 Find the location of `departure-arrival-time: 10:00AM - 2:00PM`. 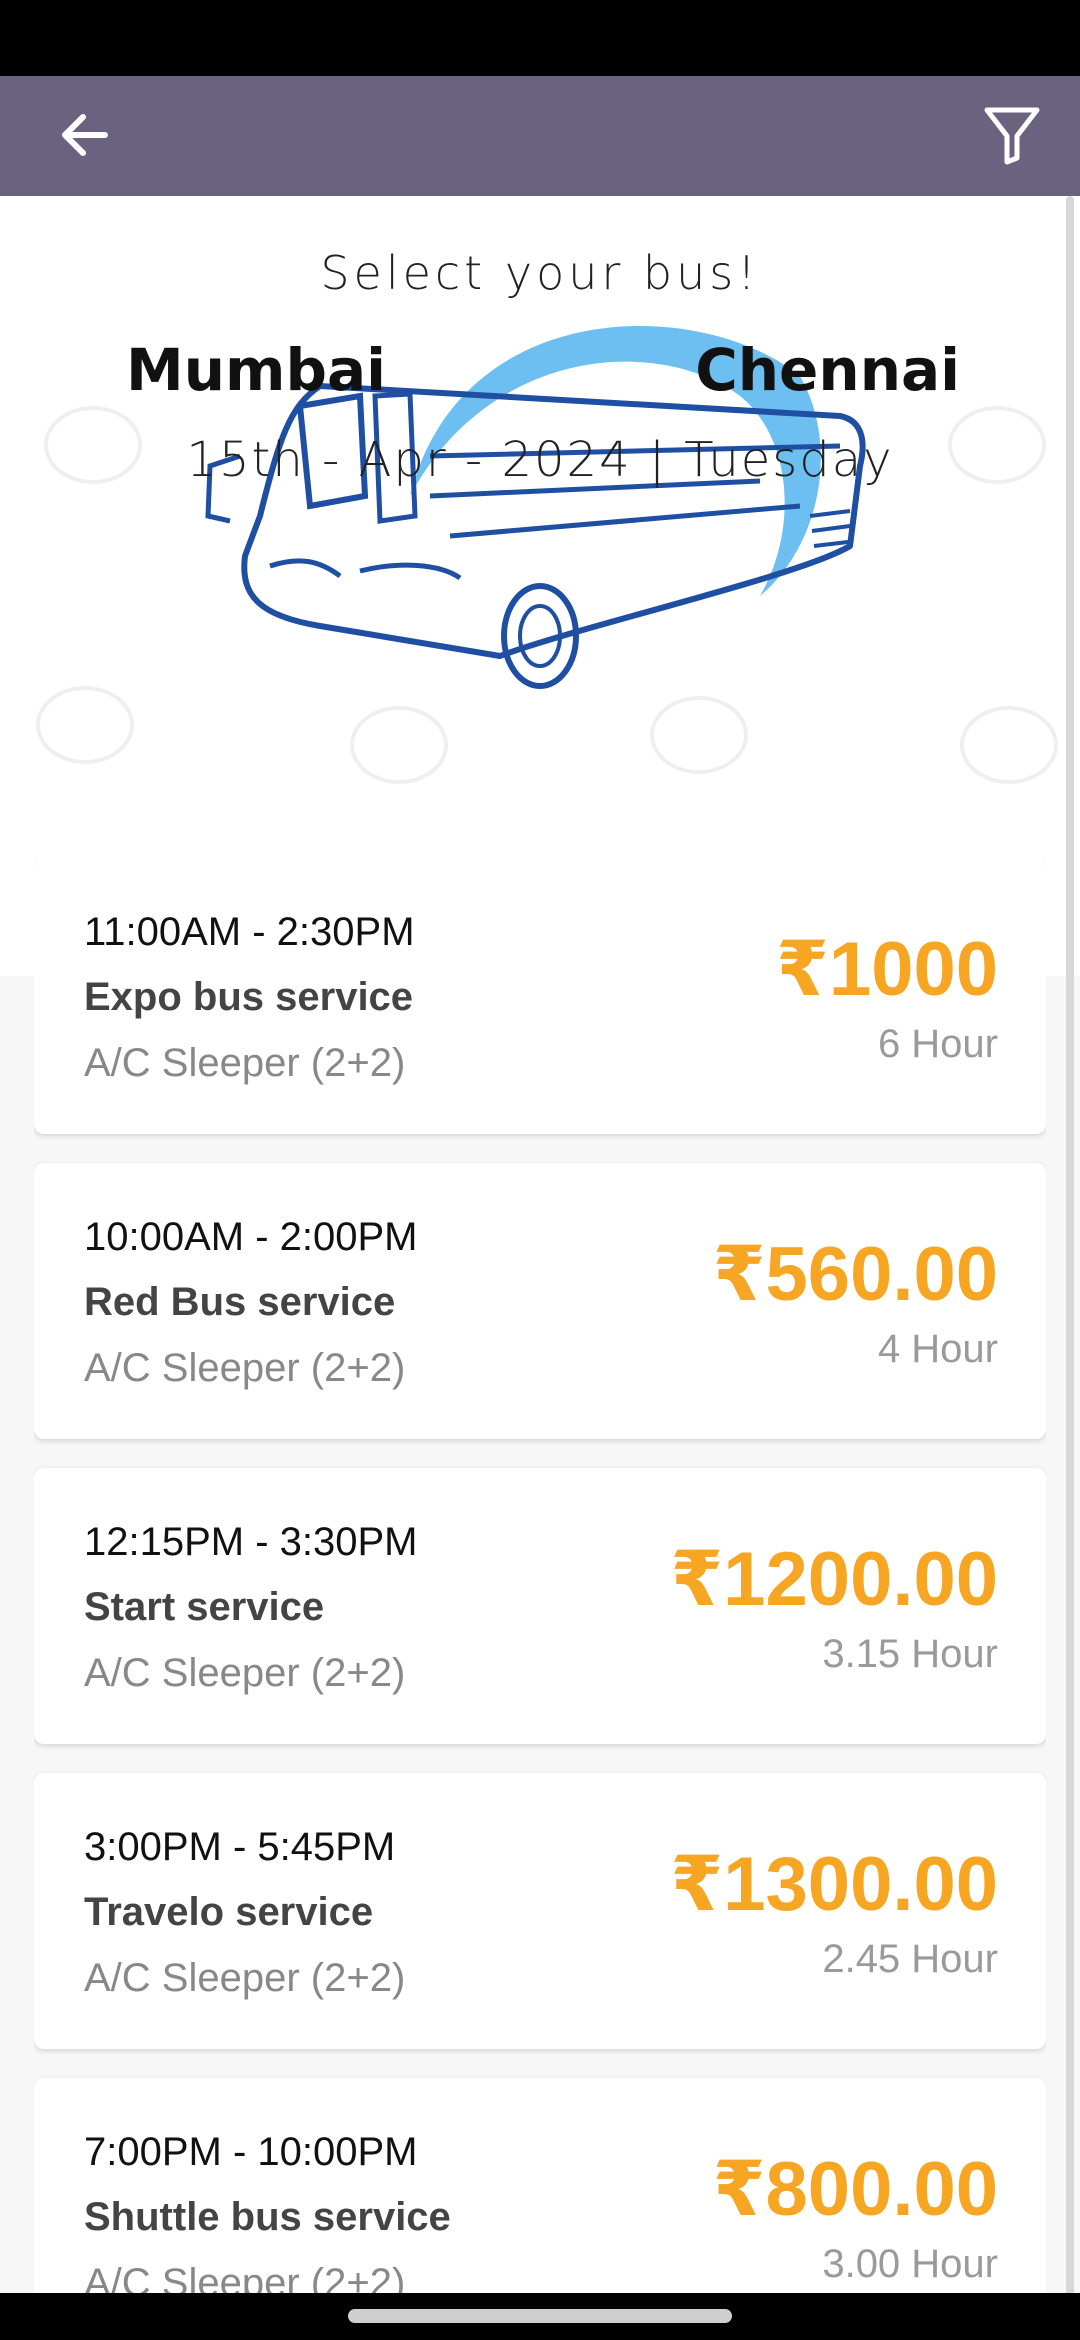

departure-arrival-time: 10:00AM - 2:00PM is located at coordinates (251, 1237).